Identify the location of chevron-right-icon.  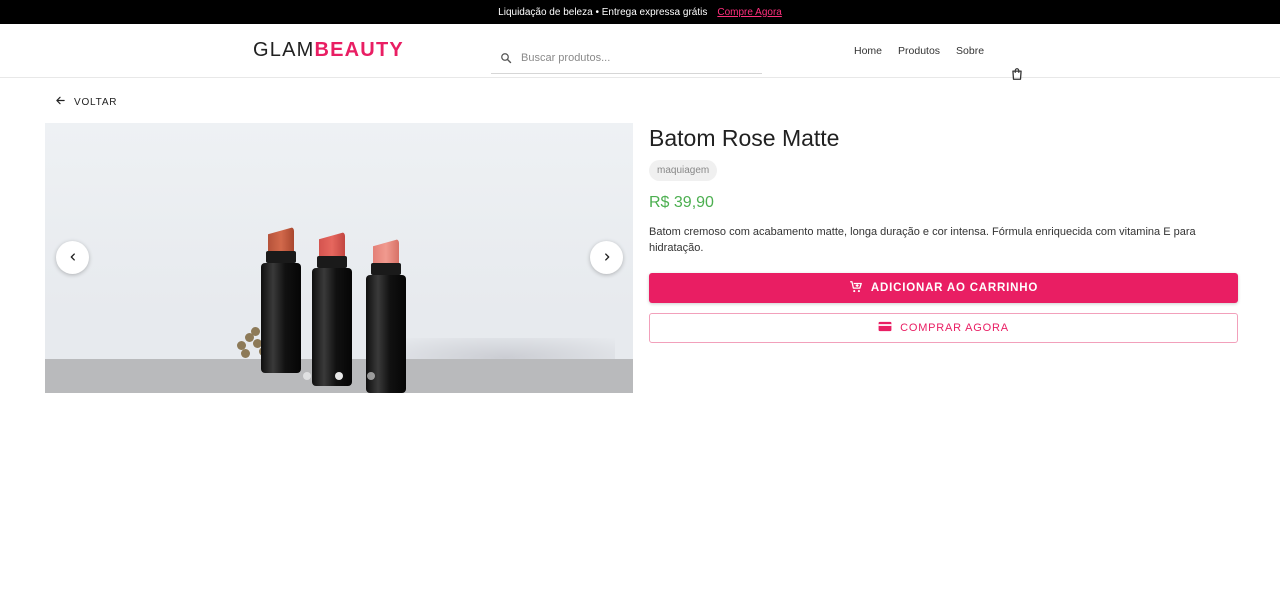
(607, 258).